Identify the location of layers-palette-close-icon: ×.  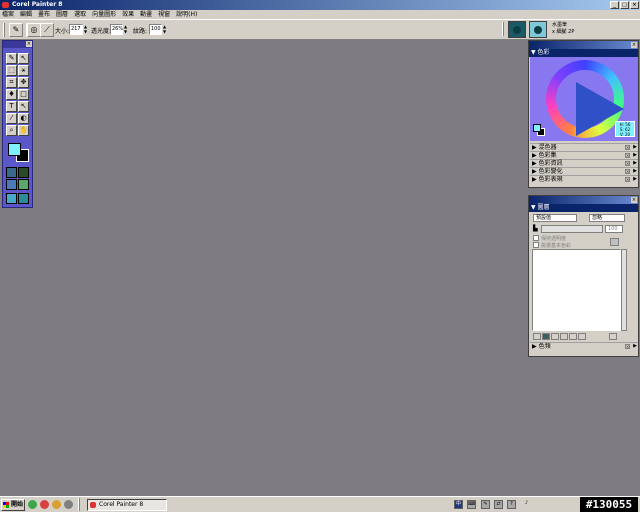
(634, 200).